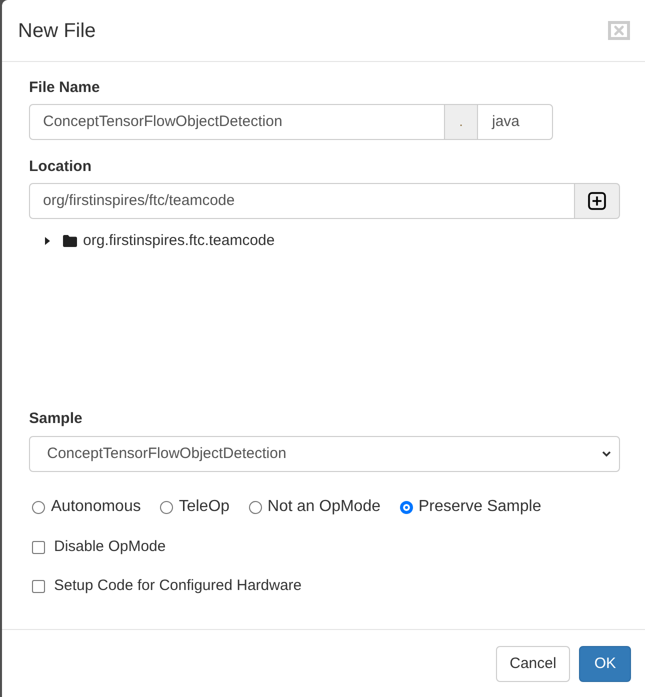 Image resolution: width=645 pixels, height=697 pixels. Describe the element at coordinates (166, 454) in the screenshot. I see `dropdown-value: ConceptTensorFlowObjectDetection` at that location.